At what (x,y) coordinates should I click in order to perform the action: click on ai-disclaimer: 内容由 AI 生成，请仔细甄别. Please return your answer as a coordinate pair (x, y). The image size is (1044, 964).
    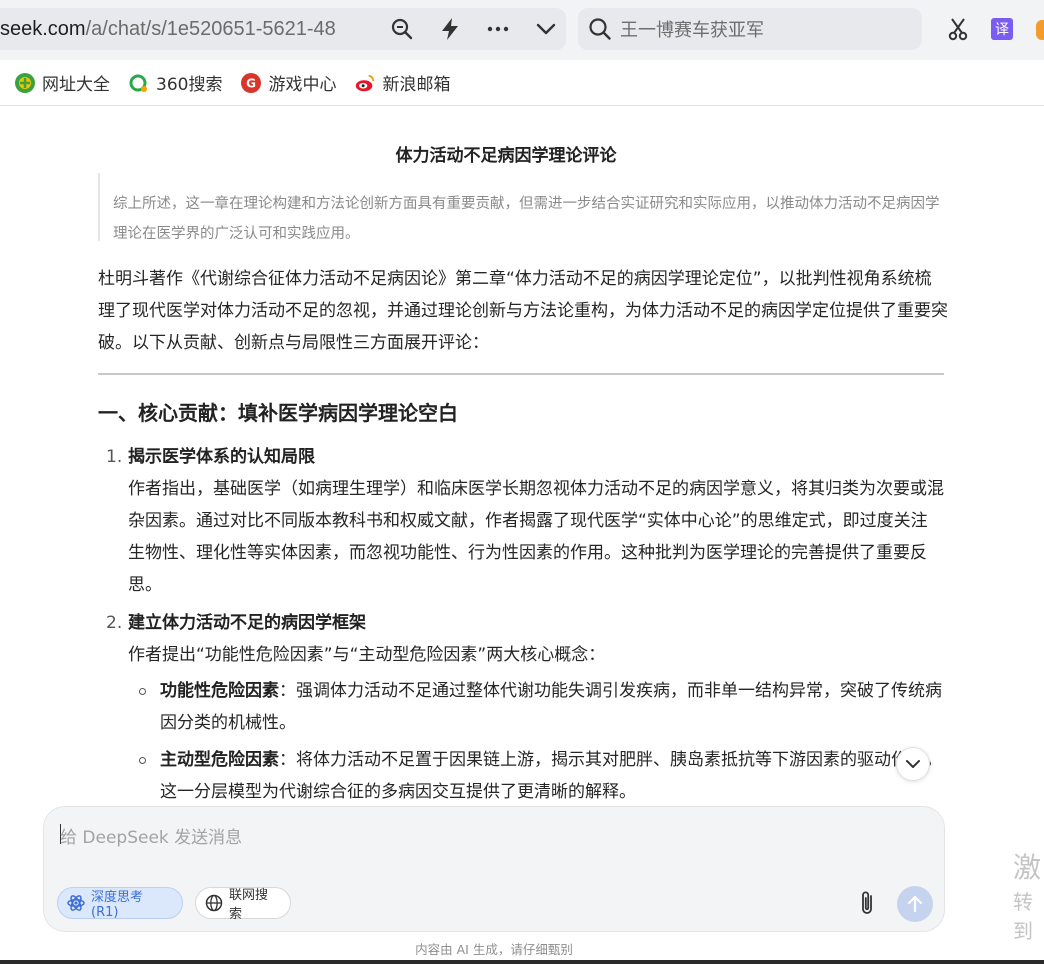
    Looking at the image, I should click on (494, 949).